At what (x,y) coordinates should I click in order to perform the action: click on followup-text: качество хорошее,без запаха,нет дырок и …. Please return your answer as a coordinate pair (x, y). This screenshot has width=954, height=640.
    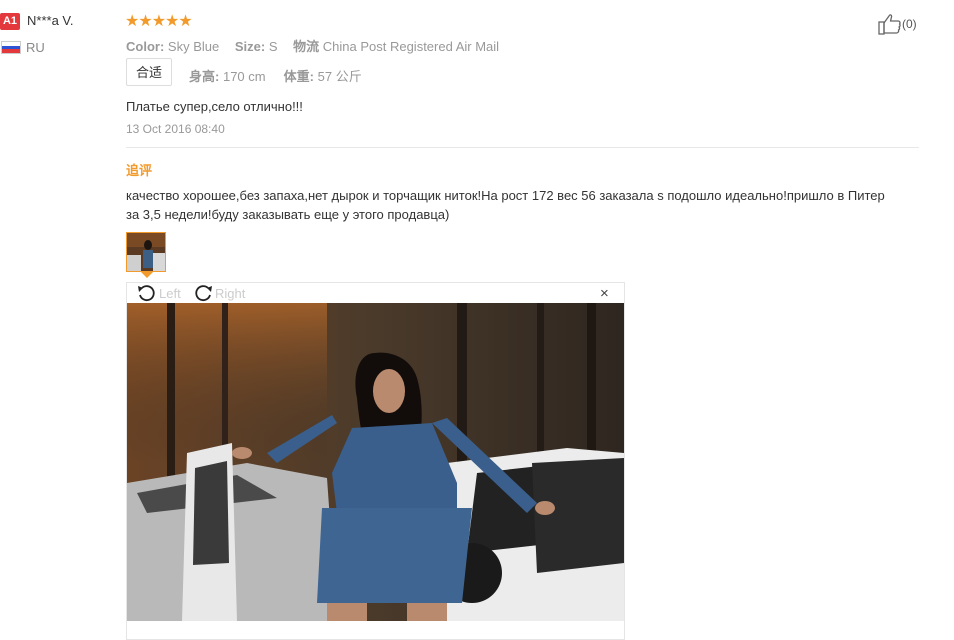
    Looking at the image, I should click on (505, 205).